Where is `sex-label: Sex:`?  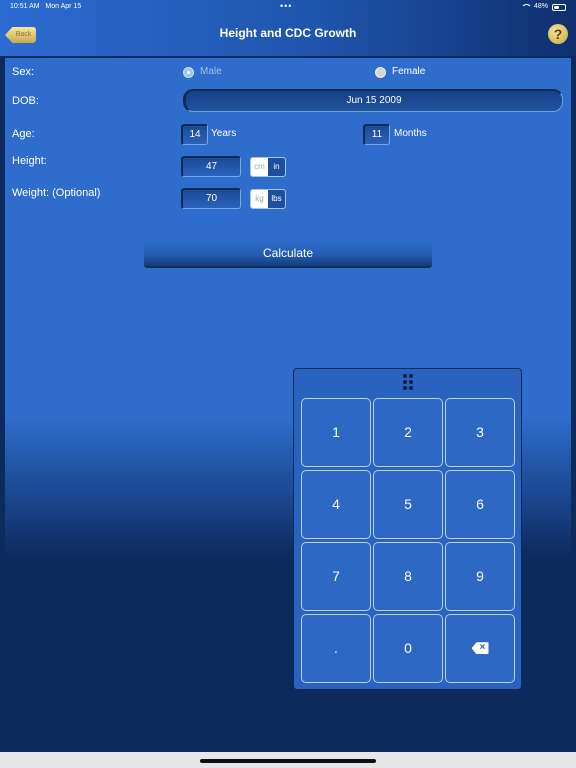
sex-label: Sex: is located at coordinates (23, 72).